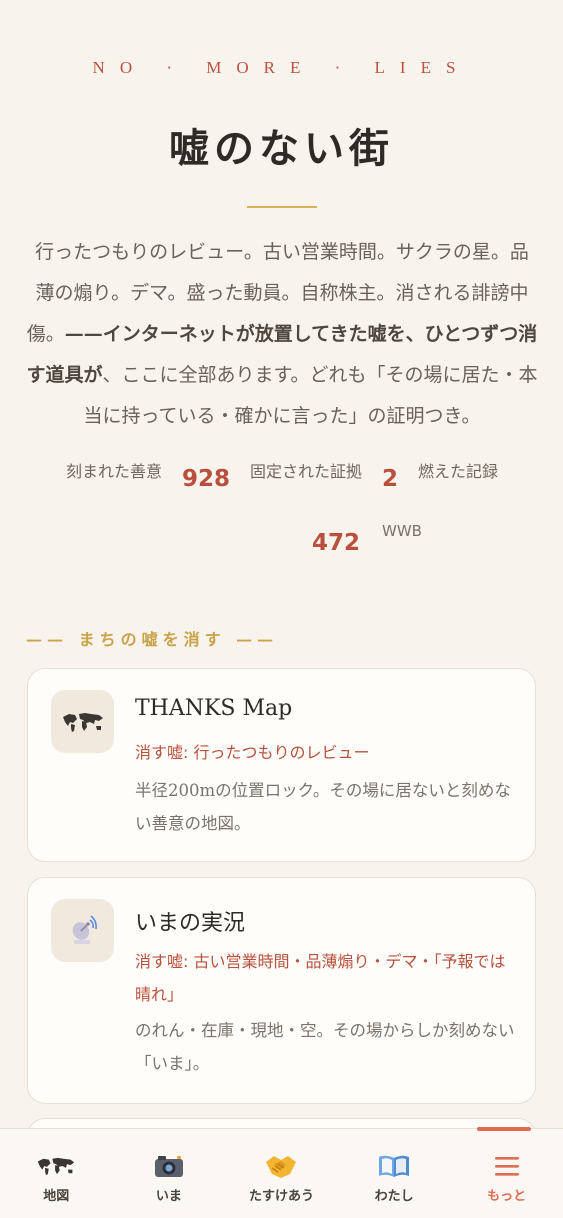  I want to click on card-description: のれん・在庫・現地・空。その場からしか刻めない「いま」。, so click(325, 1047).